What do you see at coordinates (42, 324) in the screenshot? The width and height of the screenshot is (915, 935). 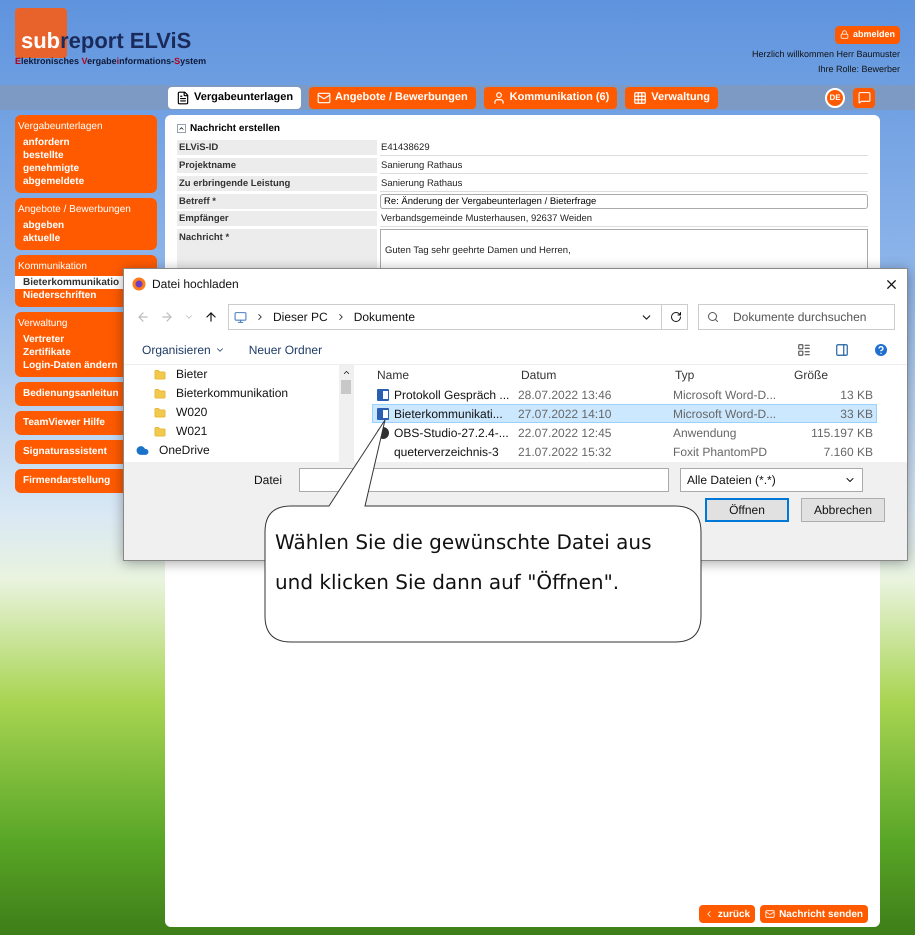 I see `sidebar-heading: Verwaltung` at bounding box center [42, 324].